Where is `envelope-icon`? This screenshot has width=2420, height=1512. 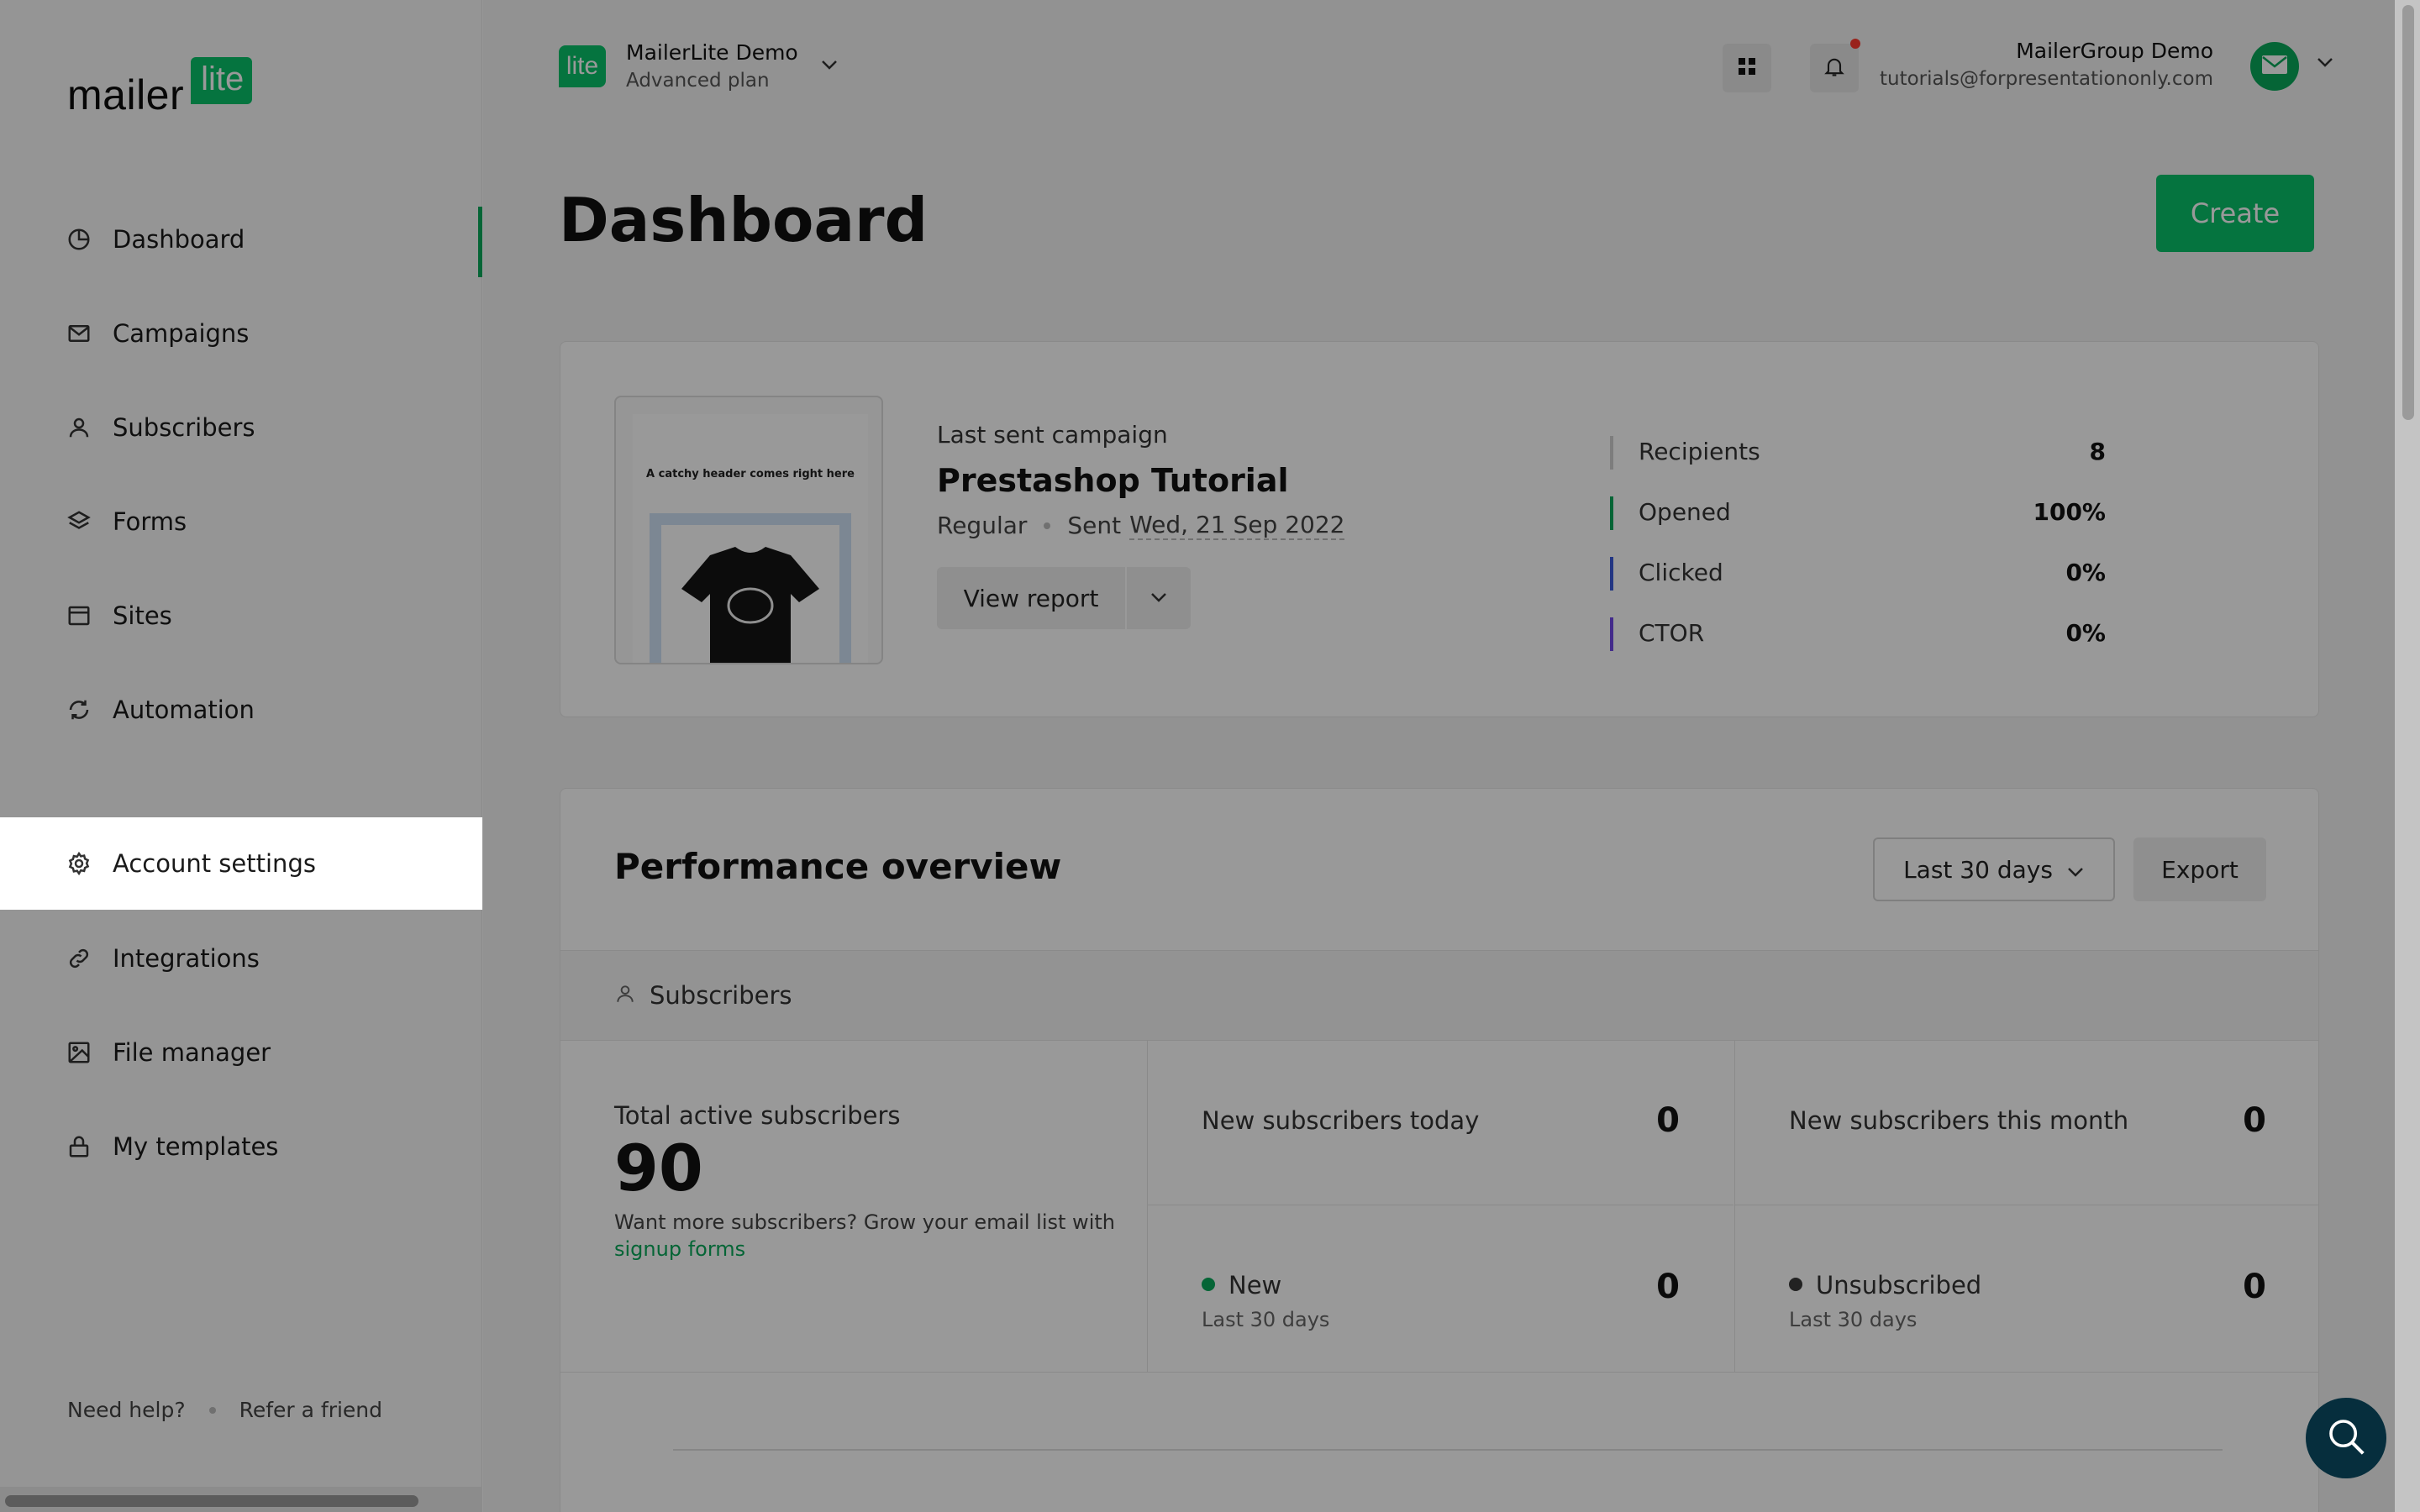 envelope-icon is located at coordinates (2274, 66).